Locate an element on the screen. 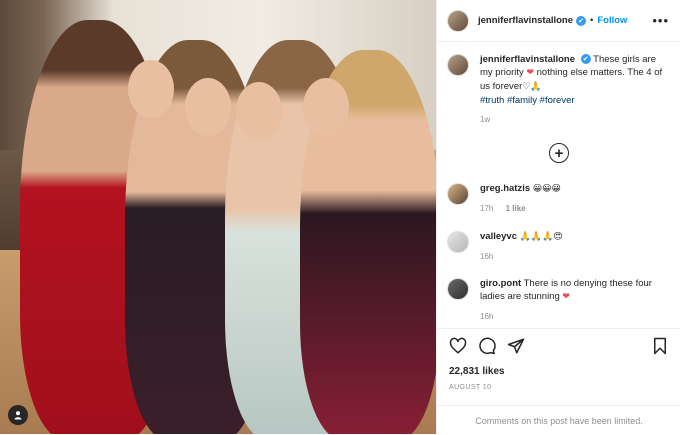  verified-badge-icon: ✔ is located at coordinates (581, 20).